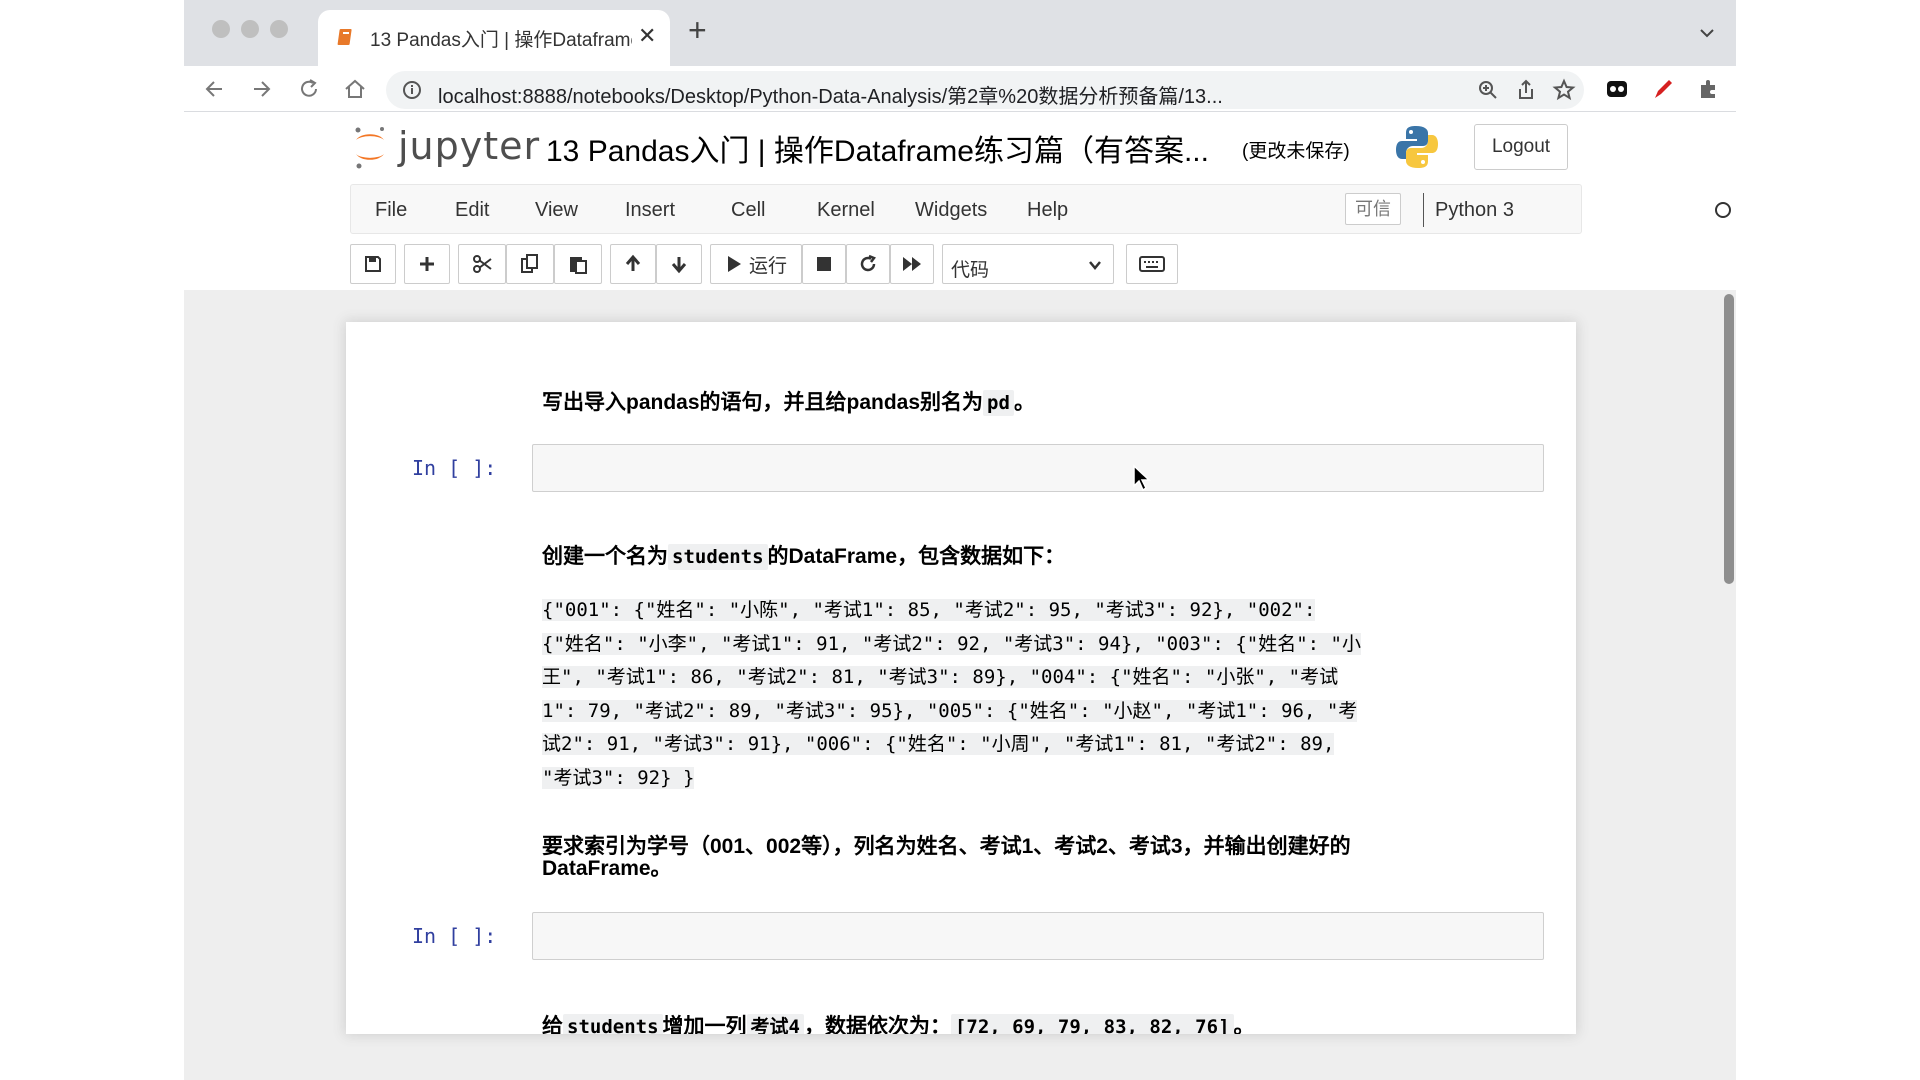 The height and width of the screenshot is (1080, 1920). Describe the element at coordinates (1244, 1024) in the screenshot. I see `md4-post: 。` at that location.